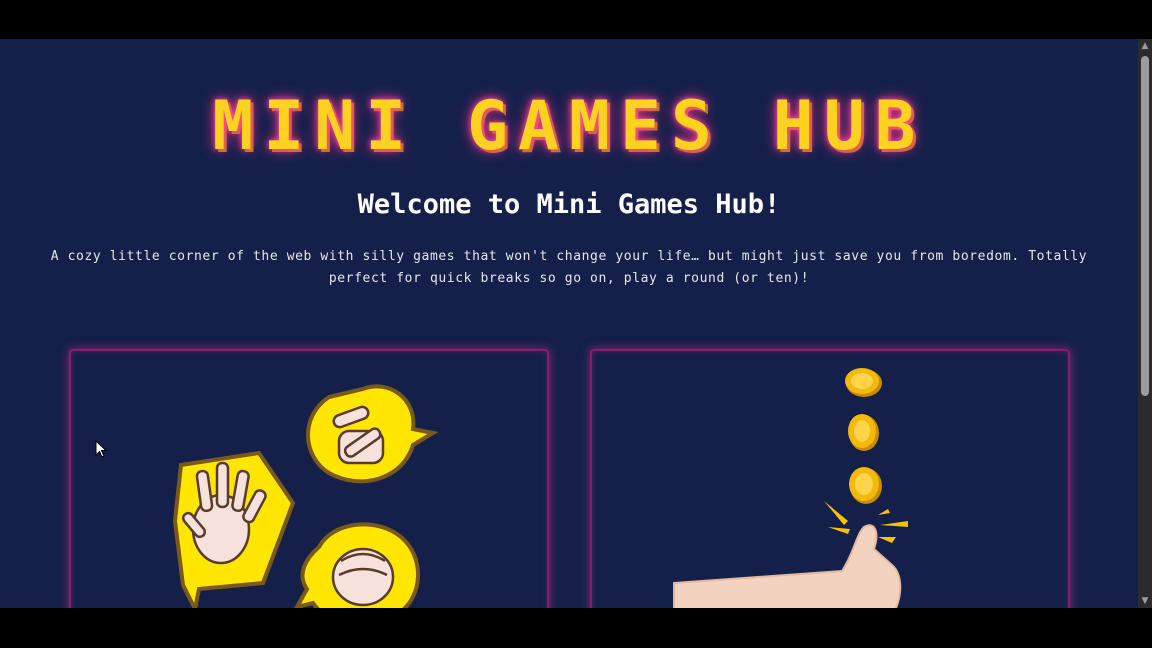  What do you see at coordinates (576, 19) in the screenshot?
I see `top-black-bar` at bounding box center [576, 19].